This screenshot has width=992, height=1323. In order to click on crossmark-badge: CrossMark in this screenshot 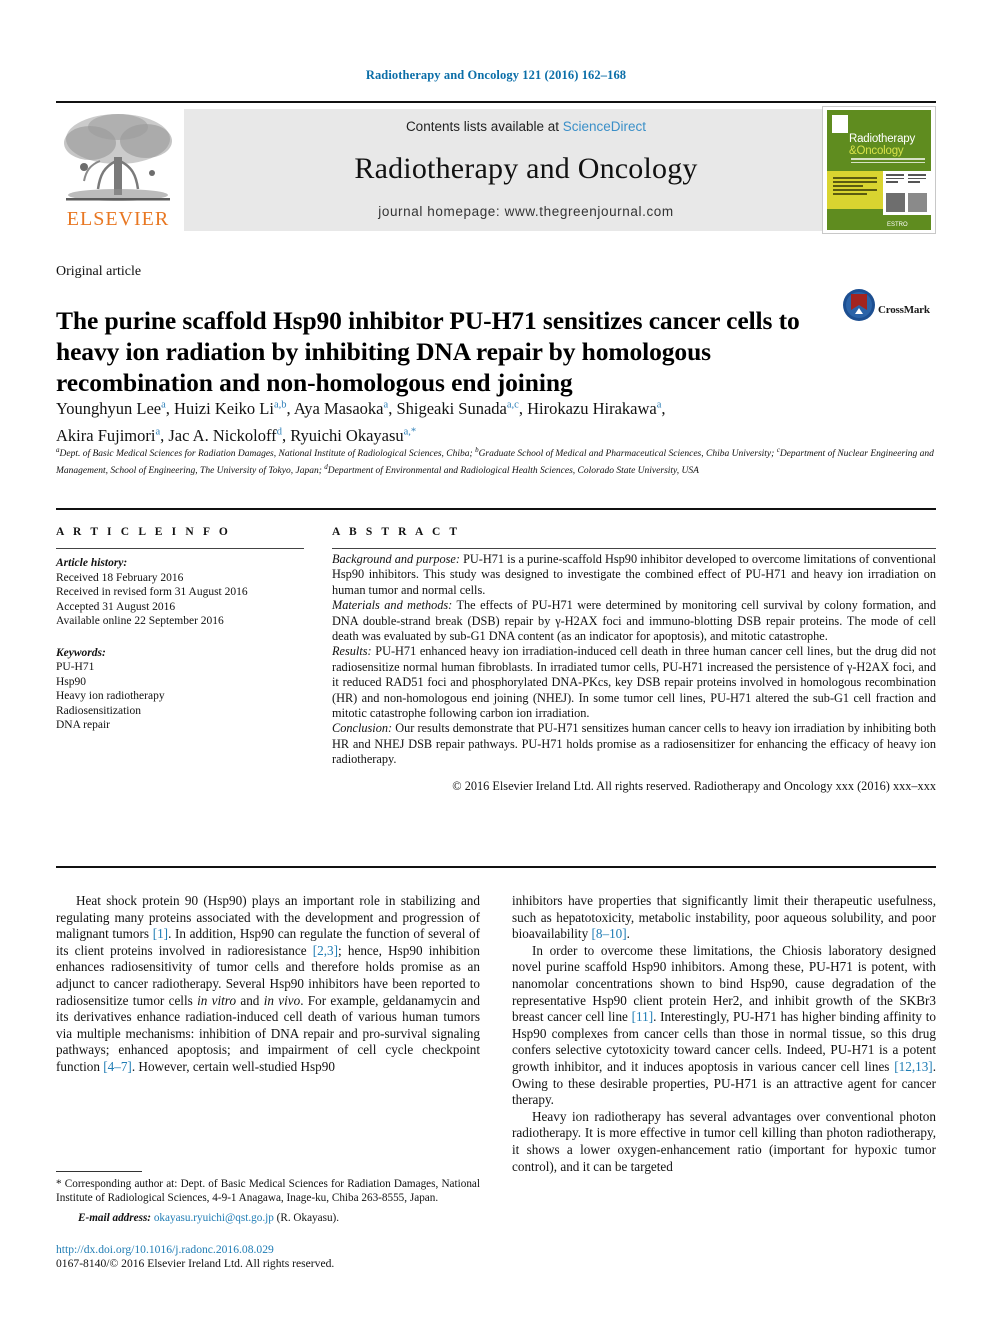, I will do `click(892, 314)`.